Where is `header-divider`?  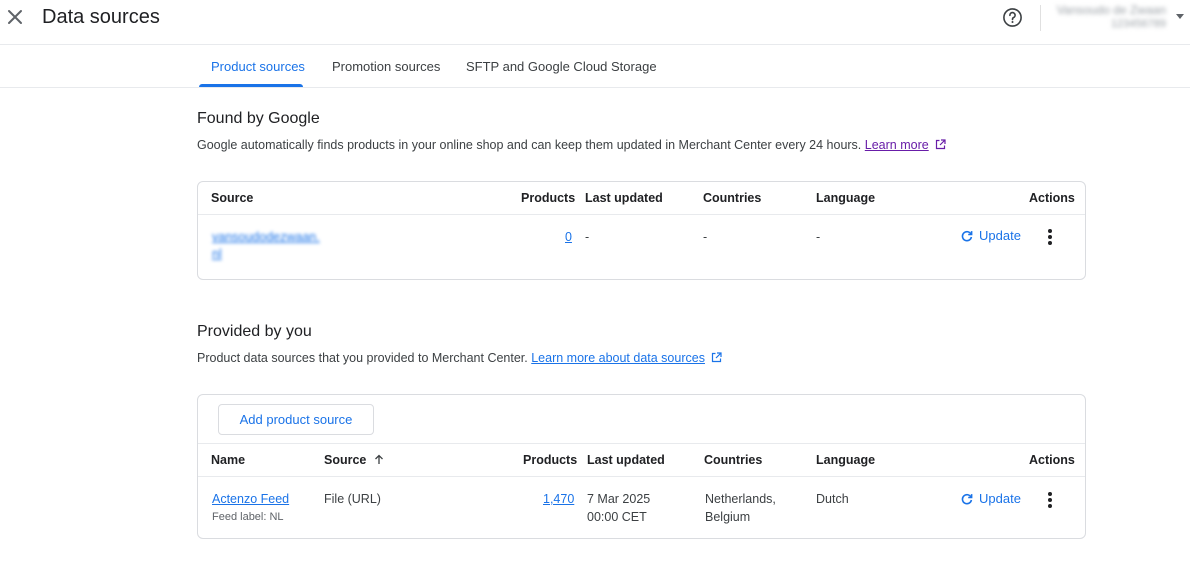
header-divider is located at coordinates (1040, 18).